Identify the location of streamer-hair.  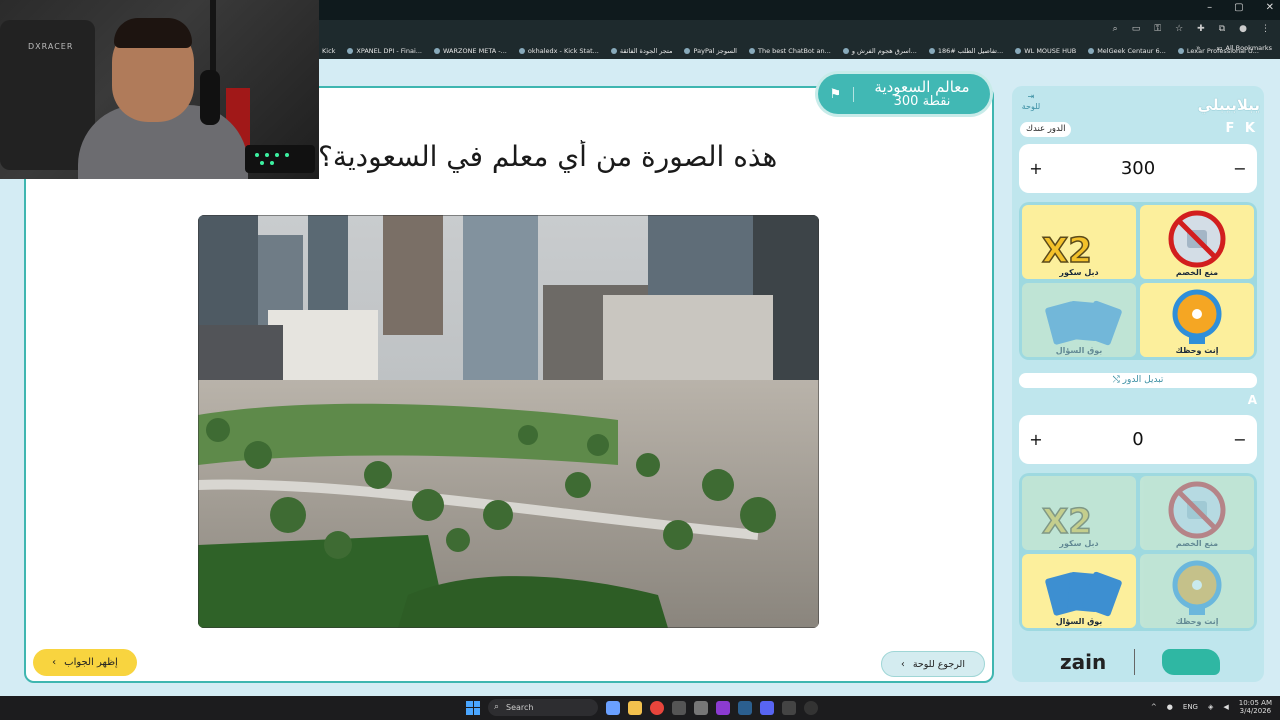
(153, 33).